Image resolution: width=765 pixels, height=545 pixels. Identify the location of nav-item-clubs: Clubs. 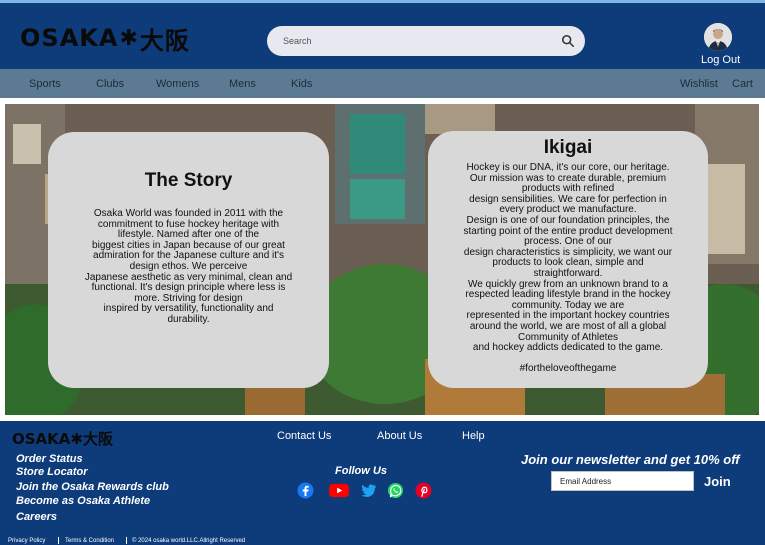
(110, 84).